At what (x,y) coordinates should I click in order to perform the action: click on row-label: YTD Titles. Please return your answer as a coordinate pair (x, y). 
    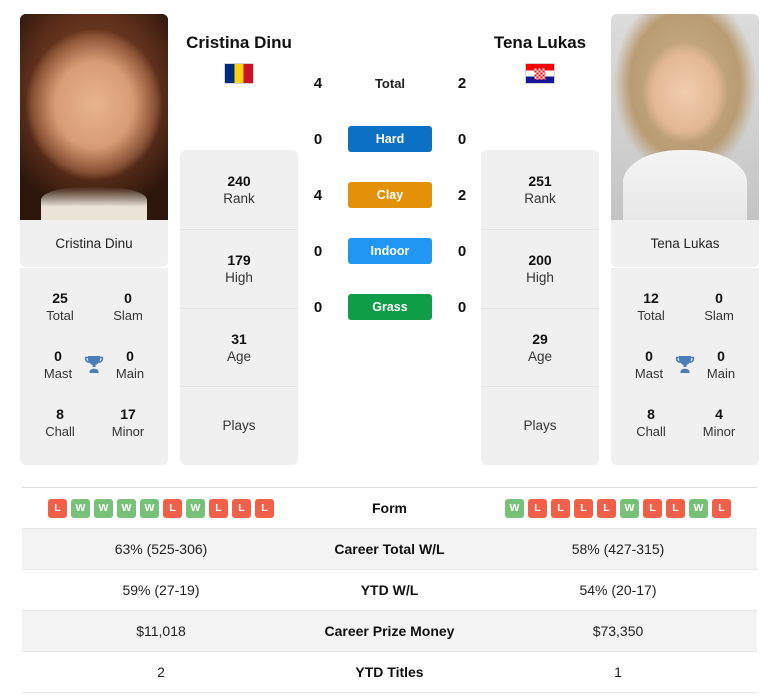
    Looking at the image, I should click on (389, 672).